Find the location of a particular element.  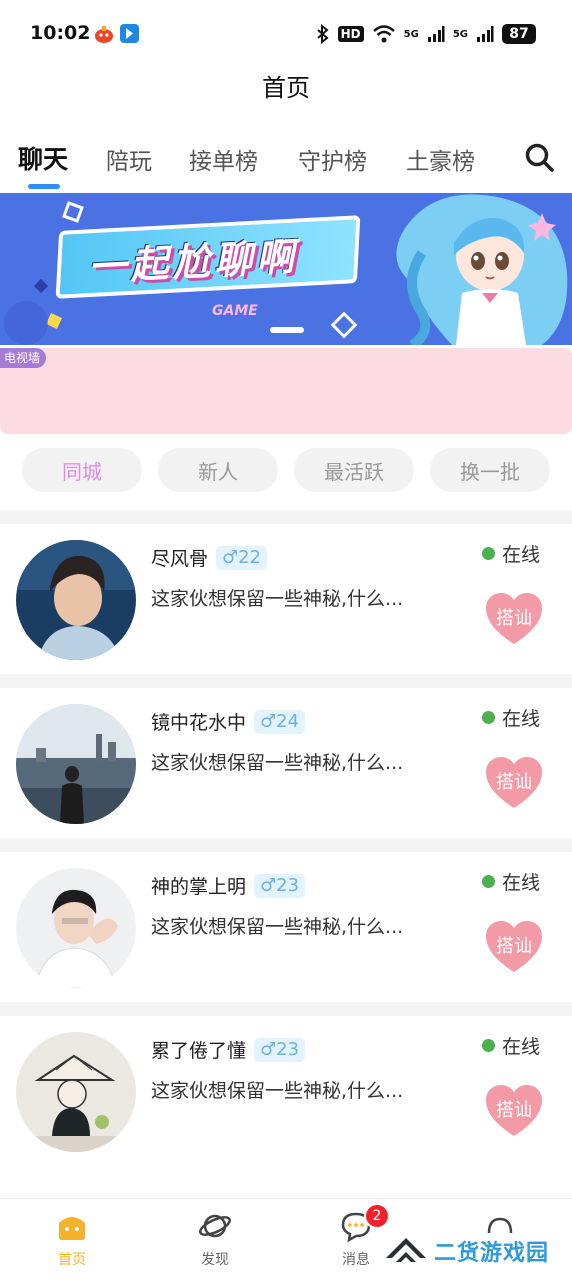

watermark-text: 二货游戏园 is located at coordinates (492, 1253).